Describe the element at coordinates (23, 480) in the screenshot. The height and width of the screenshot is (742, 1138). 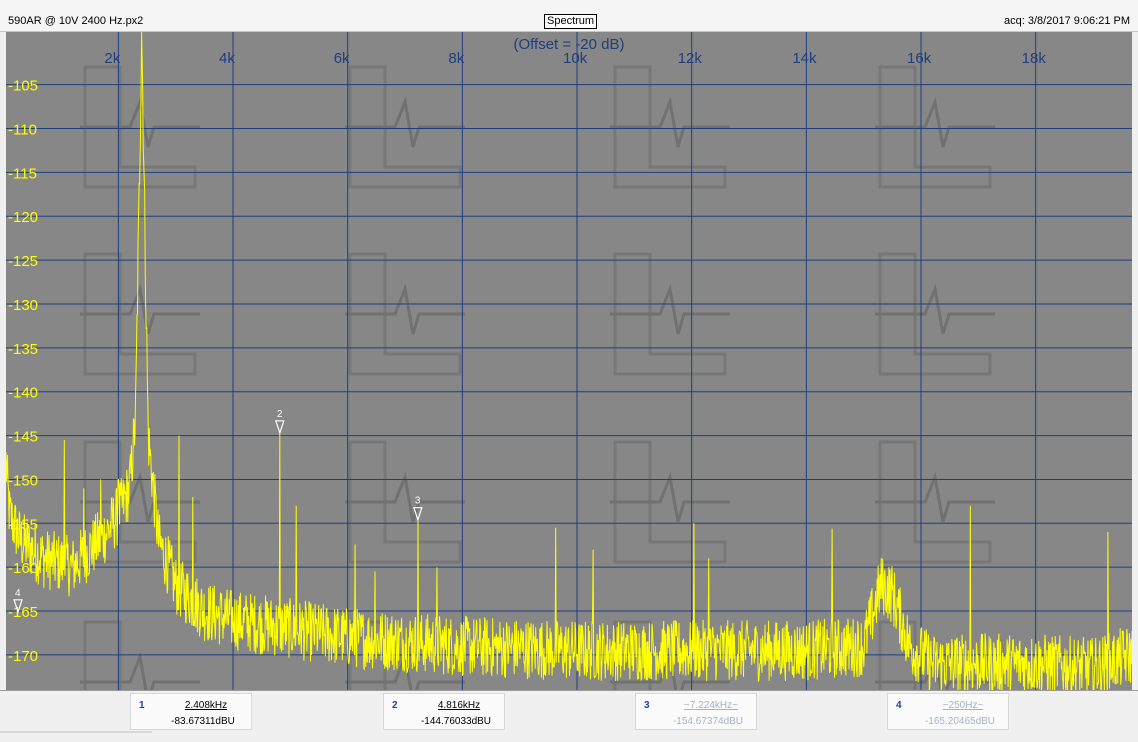
I see `y-tick-label: -150` at that location.